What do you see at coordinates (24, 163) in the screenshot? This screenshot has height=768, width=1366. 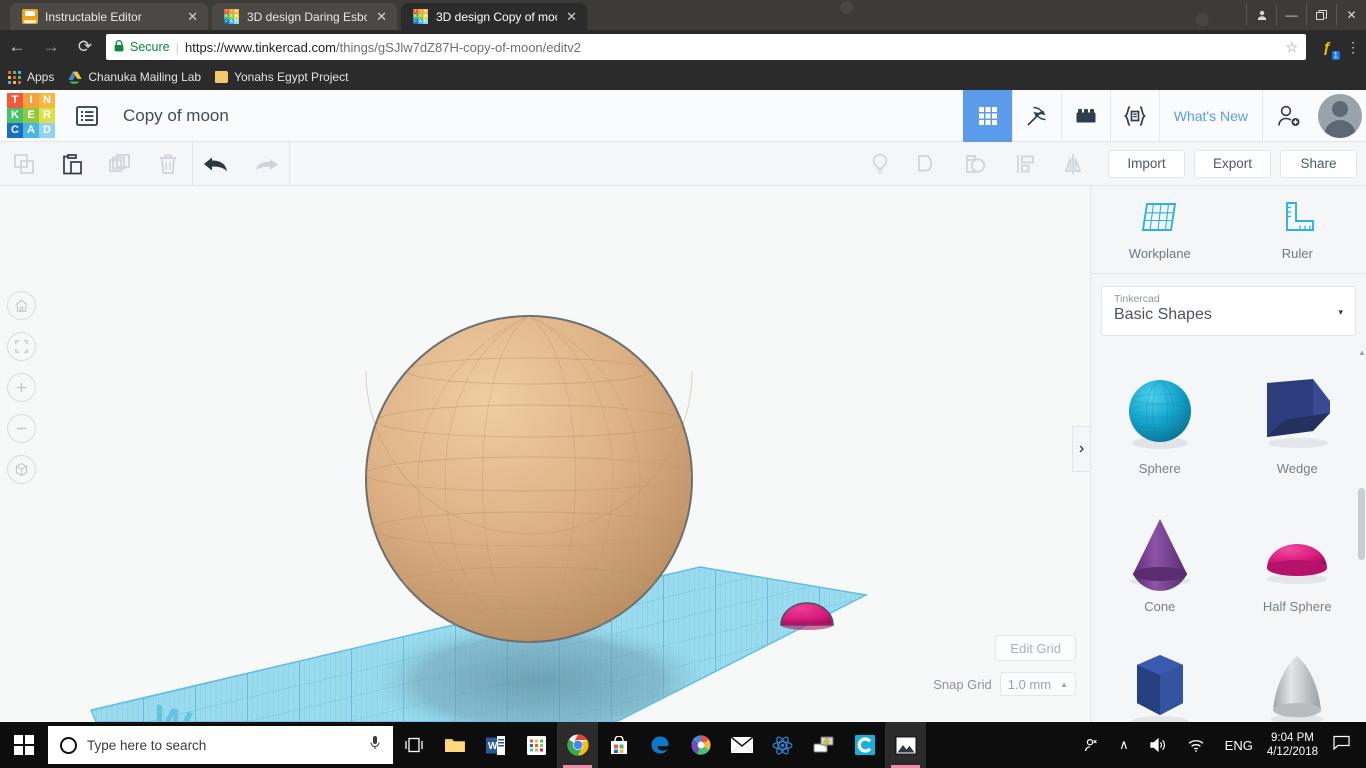 I see `copy-button` at bounding box center [24, 163].